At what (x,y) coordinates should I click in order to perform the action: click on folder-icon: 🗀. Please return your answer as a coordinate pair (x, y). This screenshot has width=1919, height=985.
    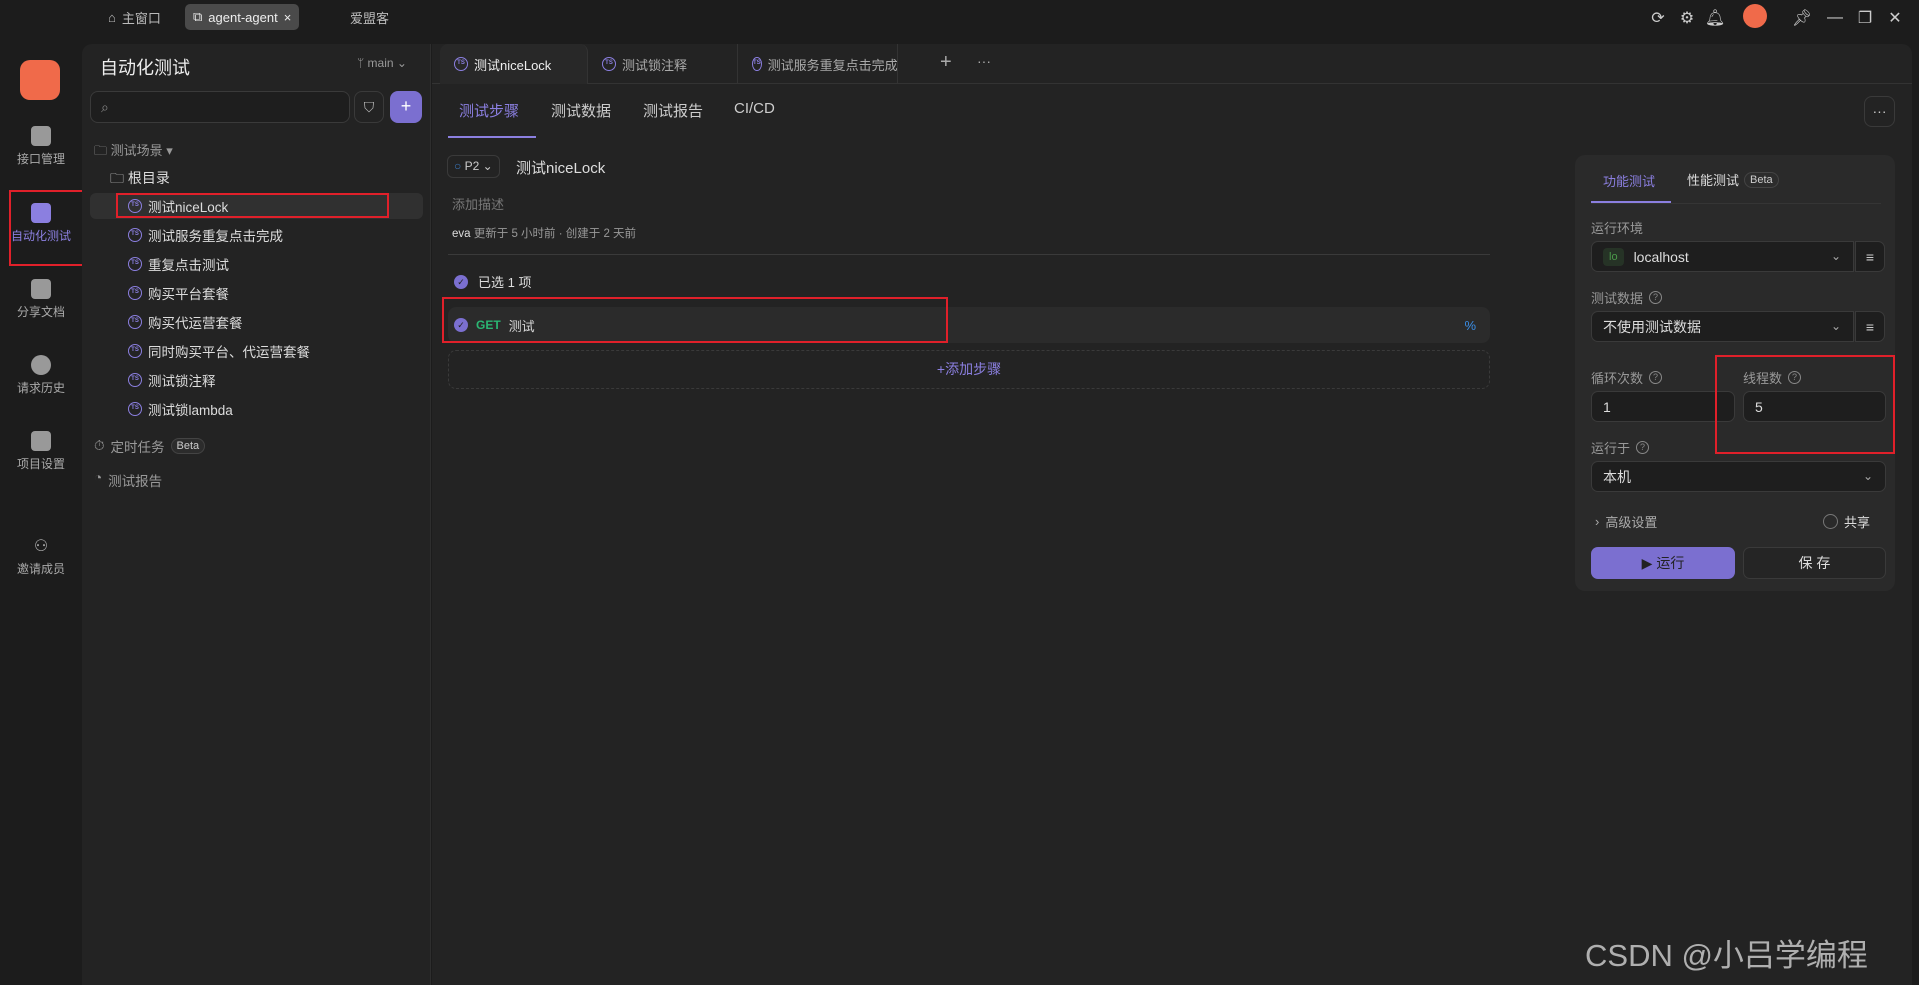
    Looking at the image, I should click on (117, 178).